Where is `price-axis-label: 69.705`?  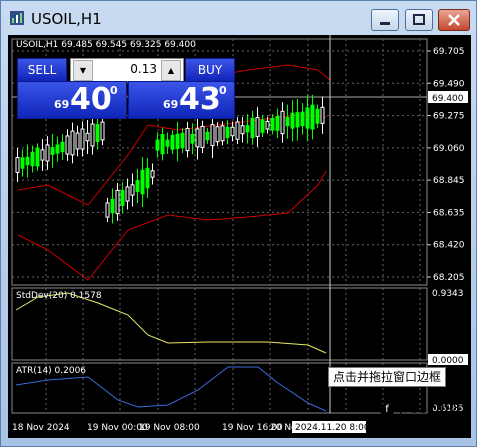 price-axis-label: 69.705 is located at coordinates (449, 52).